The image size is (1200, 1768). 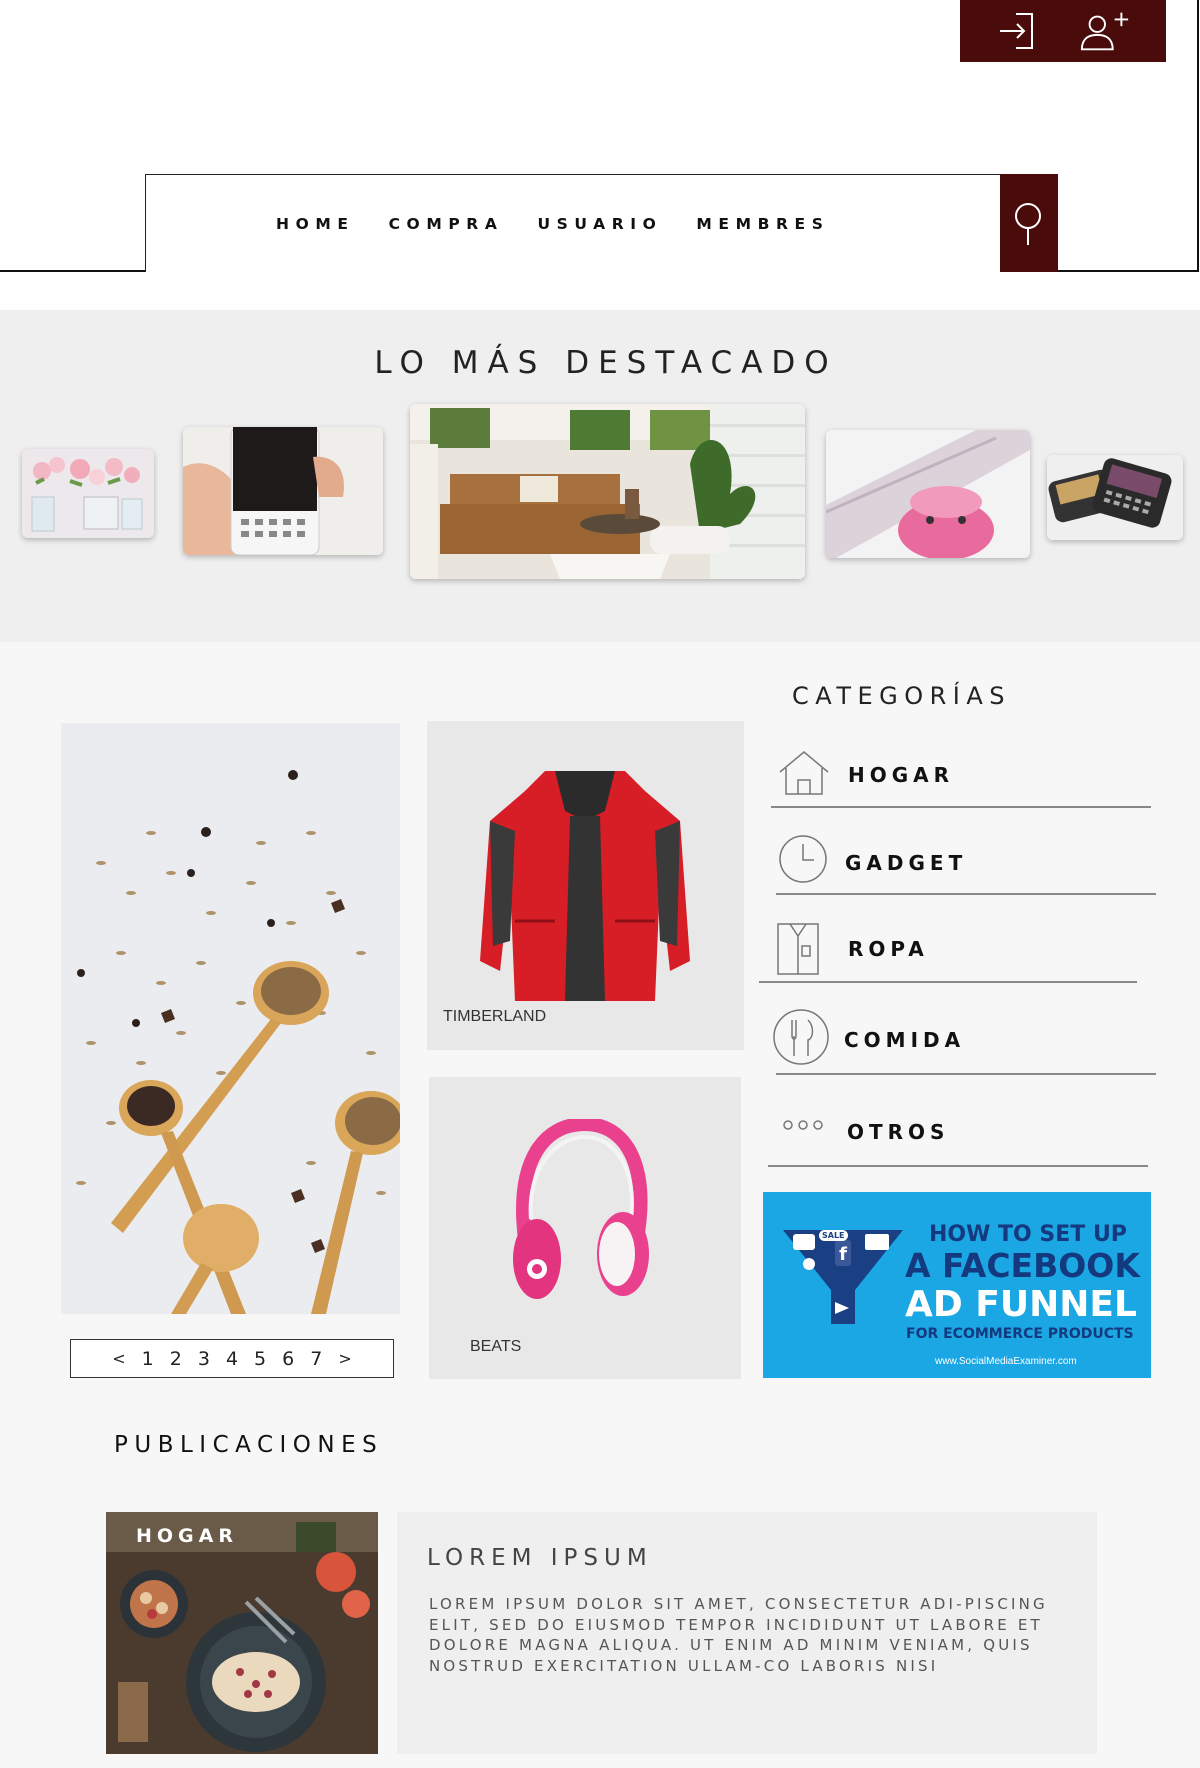 What do you see at coordinates (803, 1125) in the screenshot?
I see `more-dots-icon` at bounding box center [803, 1125].